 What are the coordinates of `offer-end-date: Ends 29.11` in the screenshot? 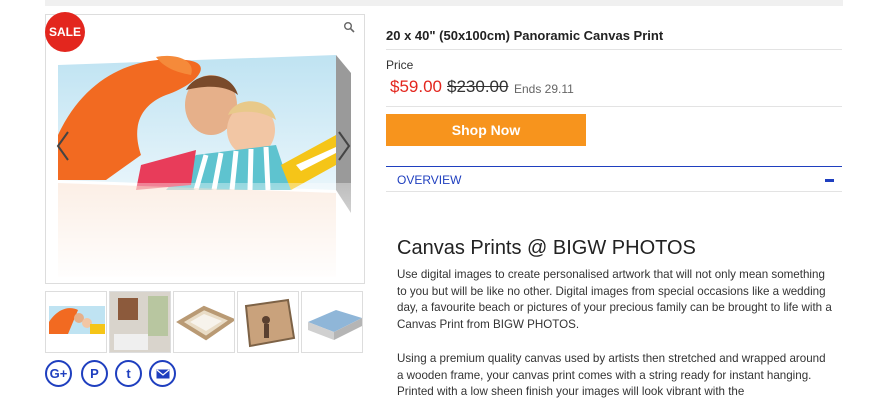 It's located at (544, 89).